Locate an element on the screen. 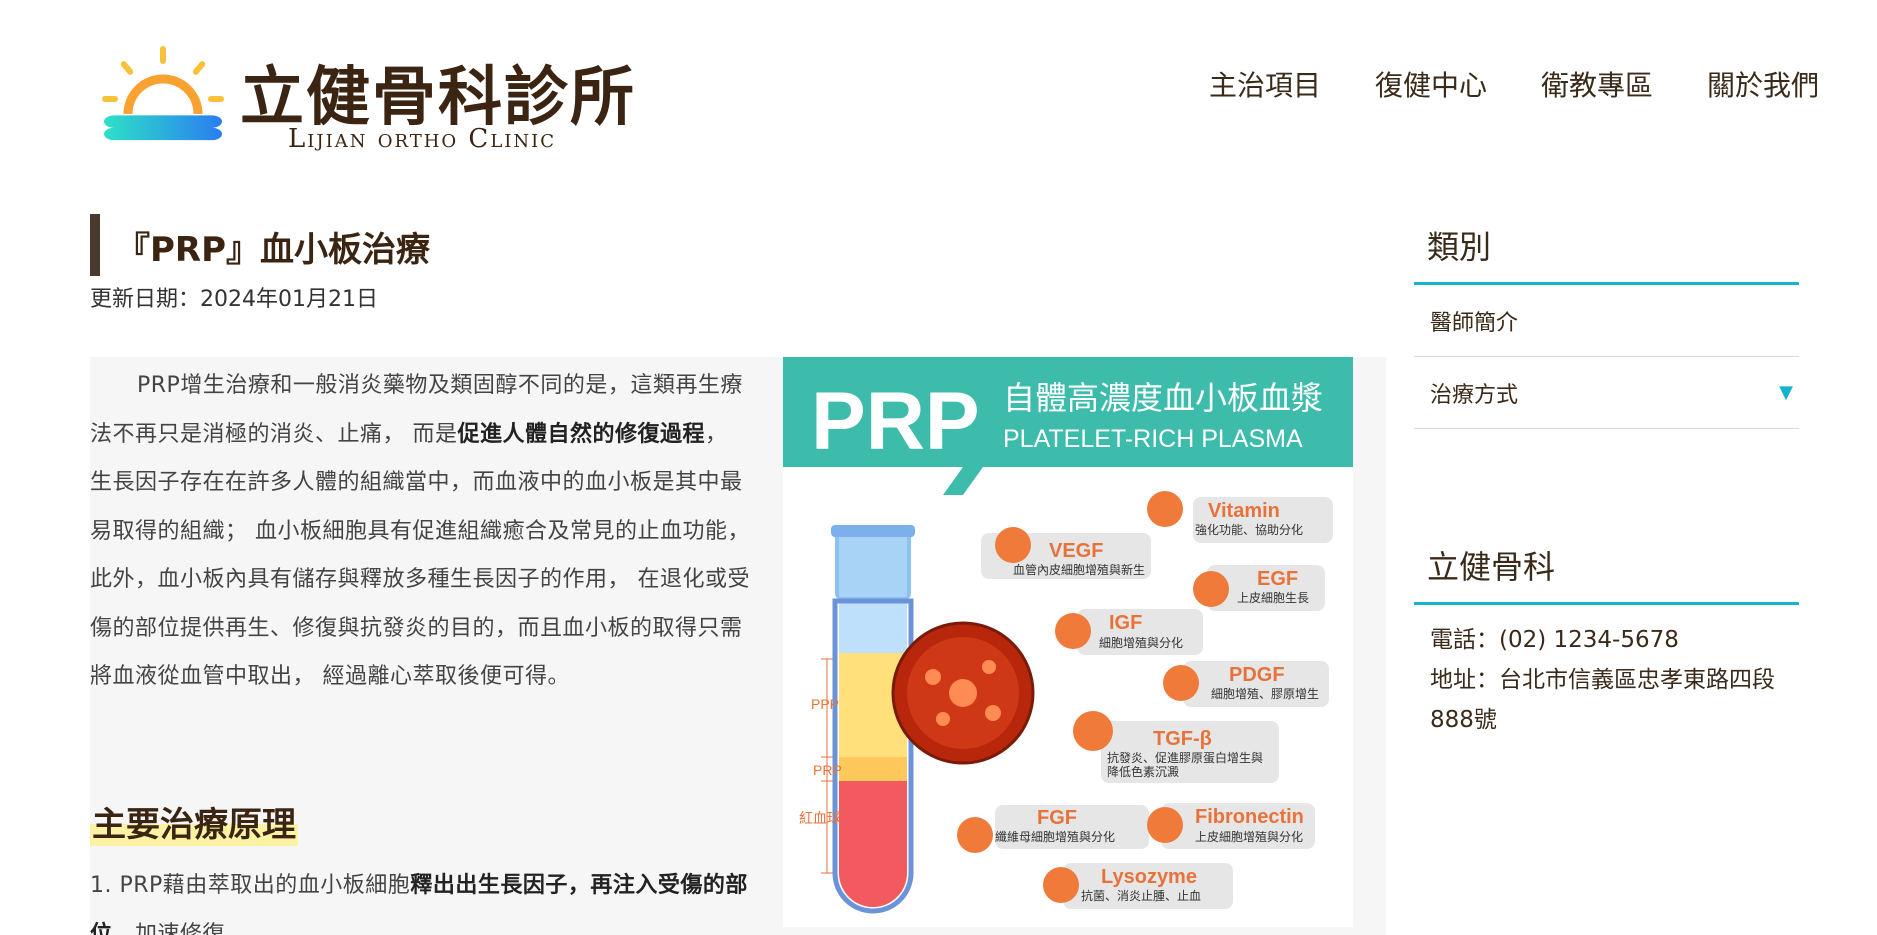 This screenshot has width=1877, height=935. svg-text: VEGF is located at coordinates (1076, 551).